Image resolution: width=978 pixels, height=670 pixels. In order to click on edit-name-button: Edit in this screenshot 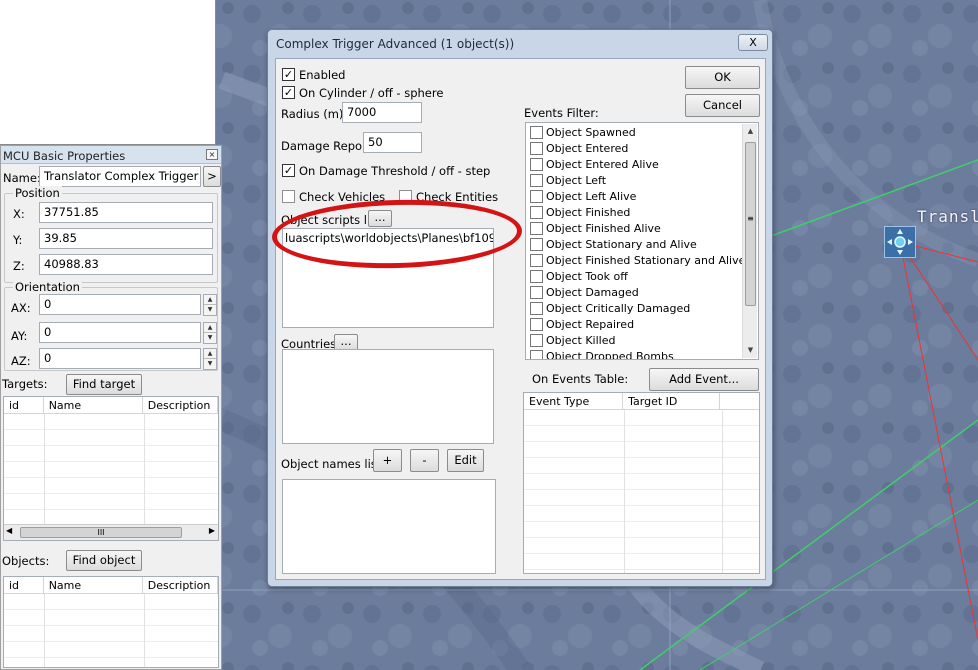, I will do `click(465, 460)`.